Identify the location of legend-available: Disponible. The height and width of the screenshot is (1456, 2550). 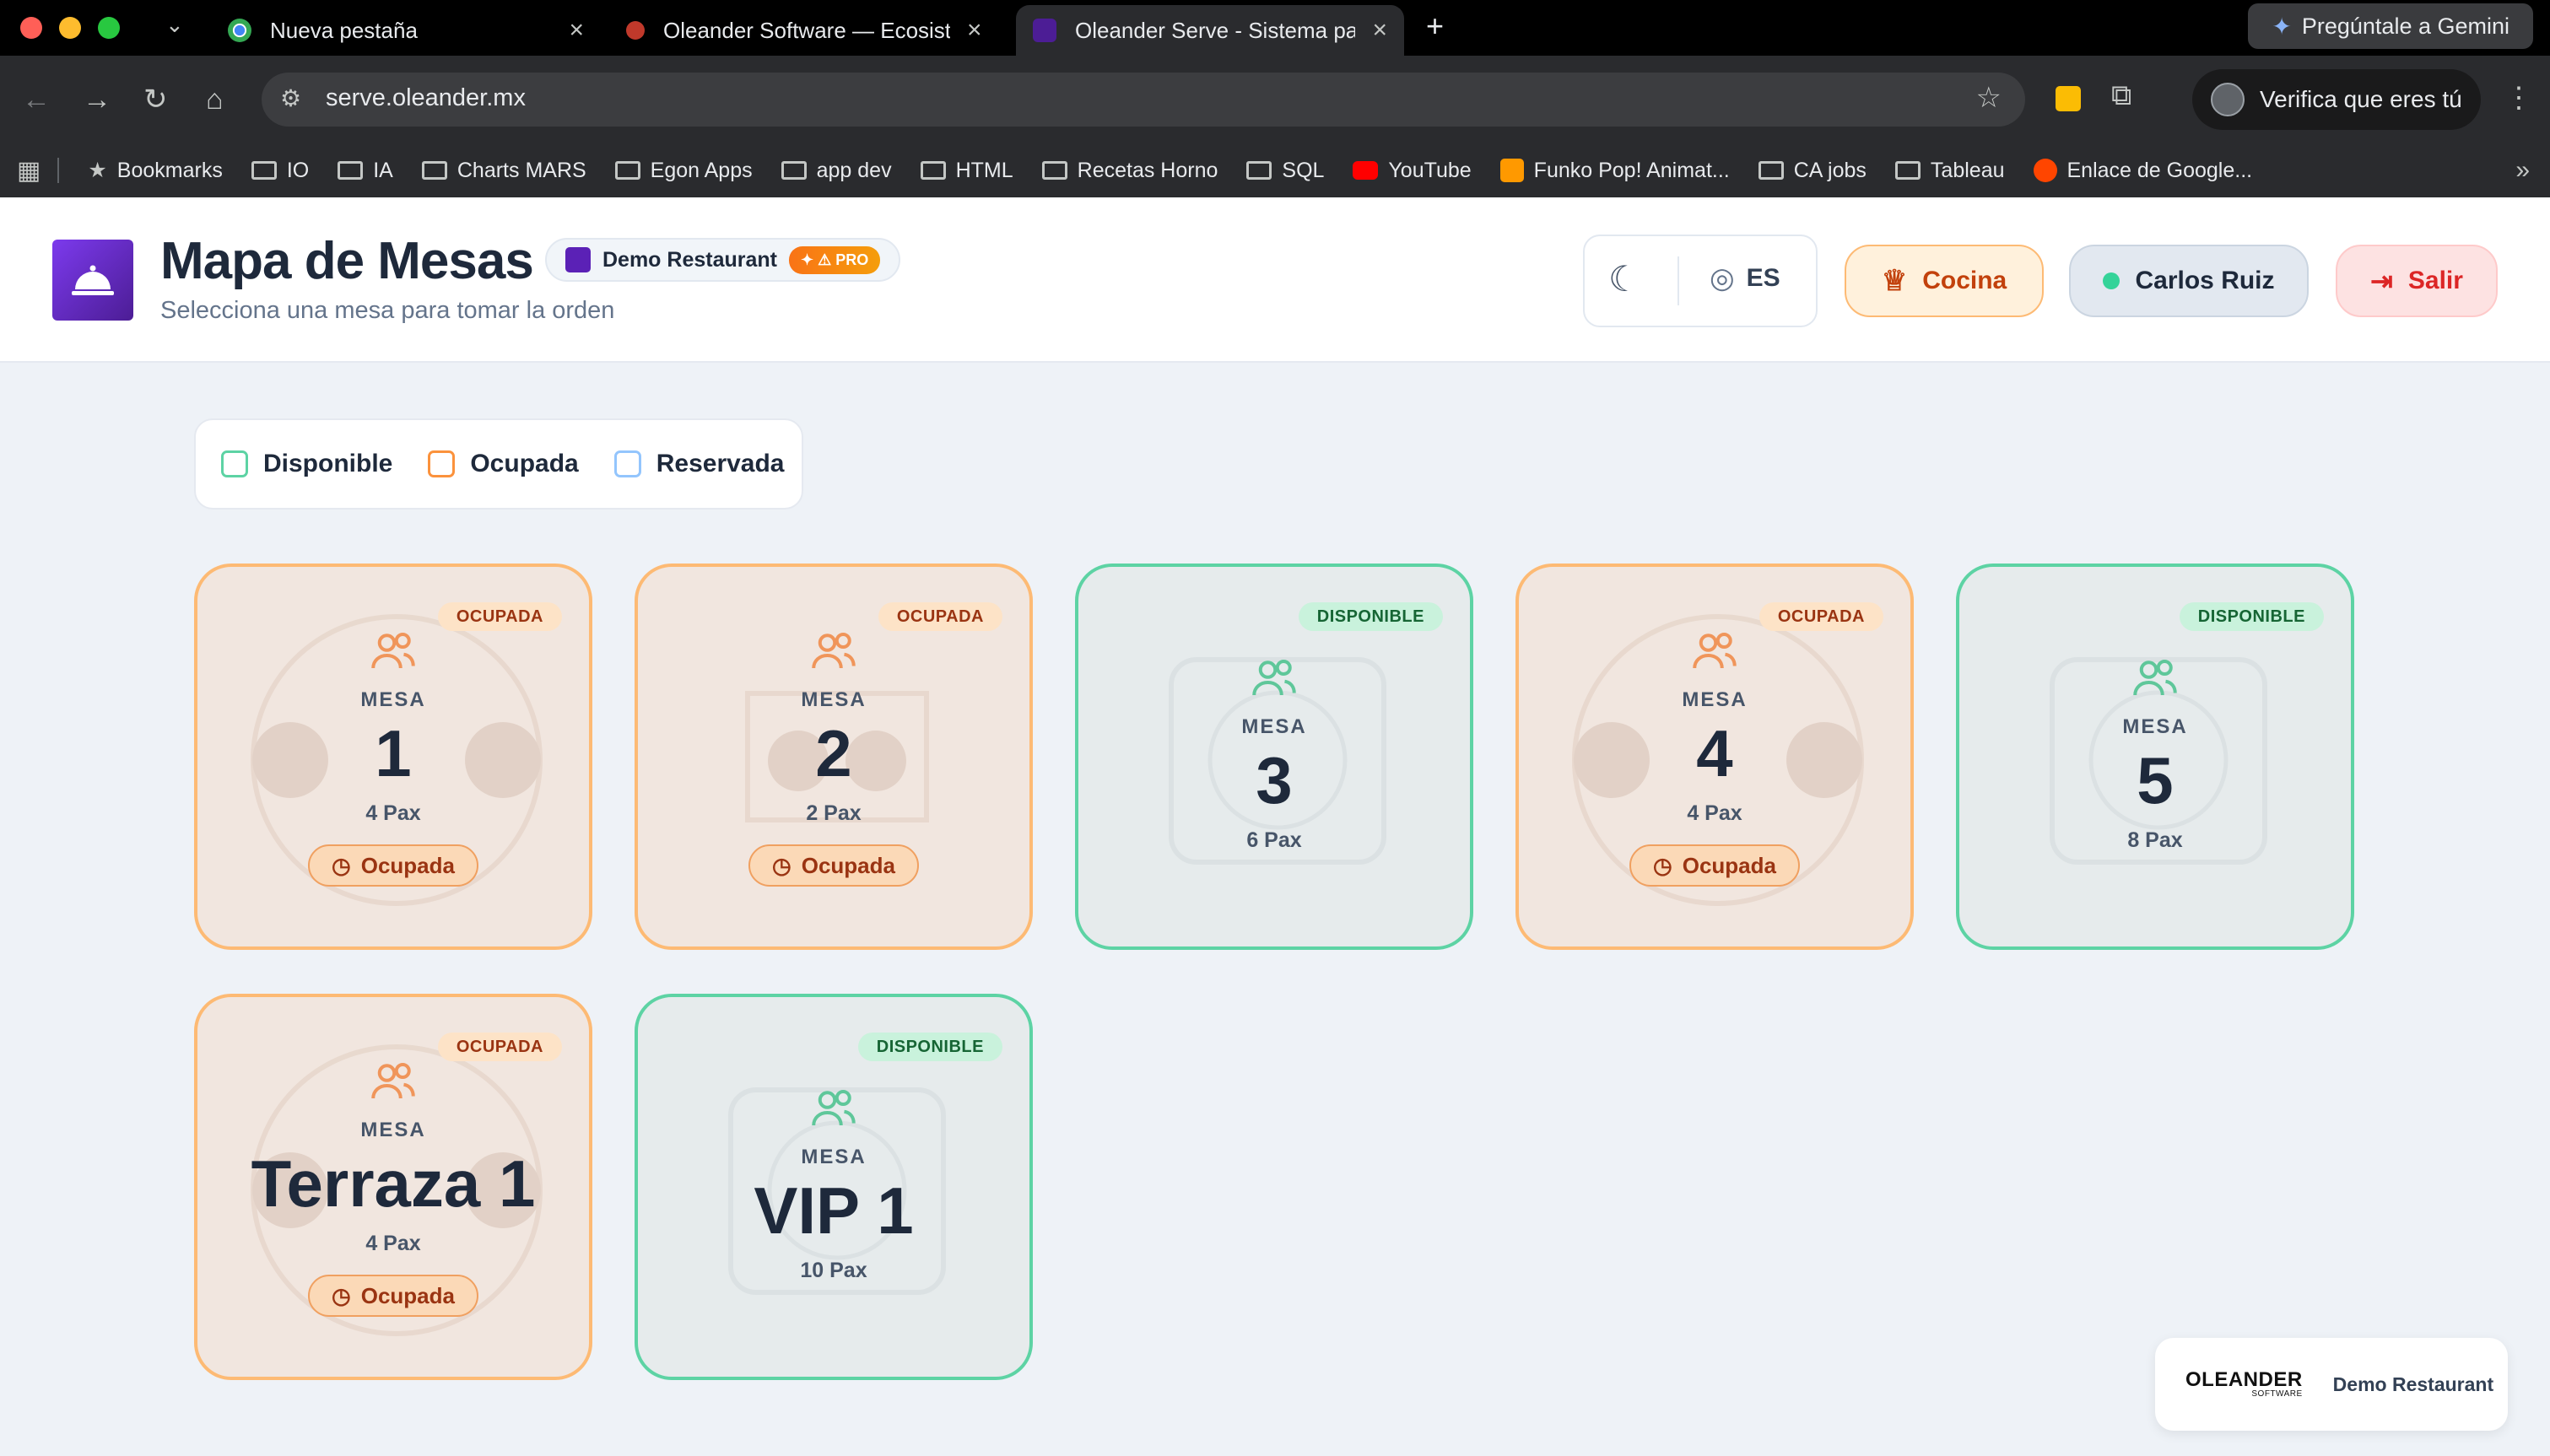
(306, 464).